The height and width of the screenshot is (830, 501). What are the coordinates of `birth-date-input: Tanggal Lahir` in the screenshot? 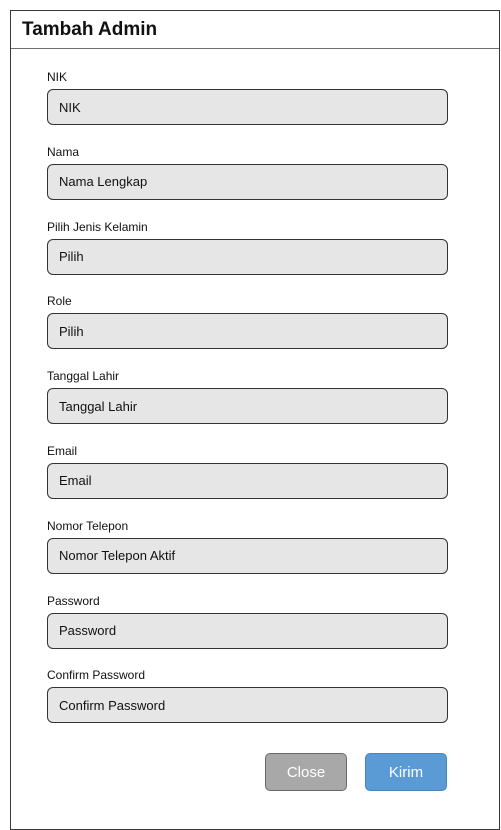 It's located at (247, 406).